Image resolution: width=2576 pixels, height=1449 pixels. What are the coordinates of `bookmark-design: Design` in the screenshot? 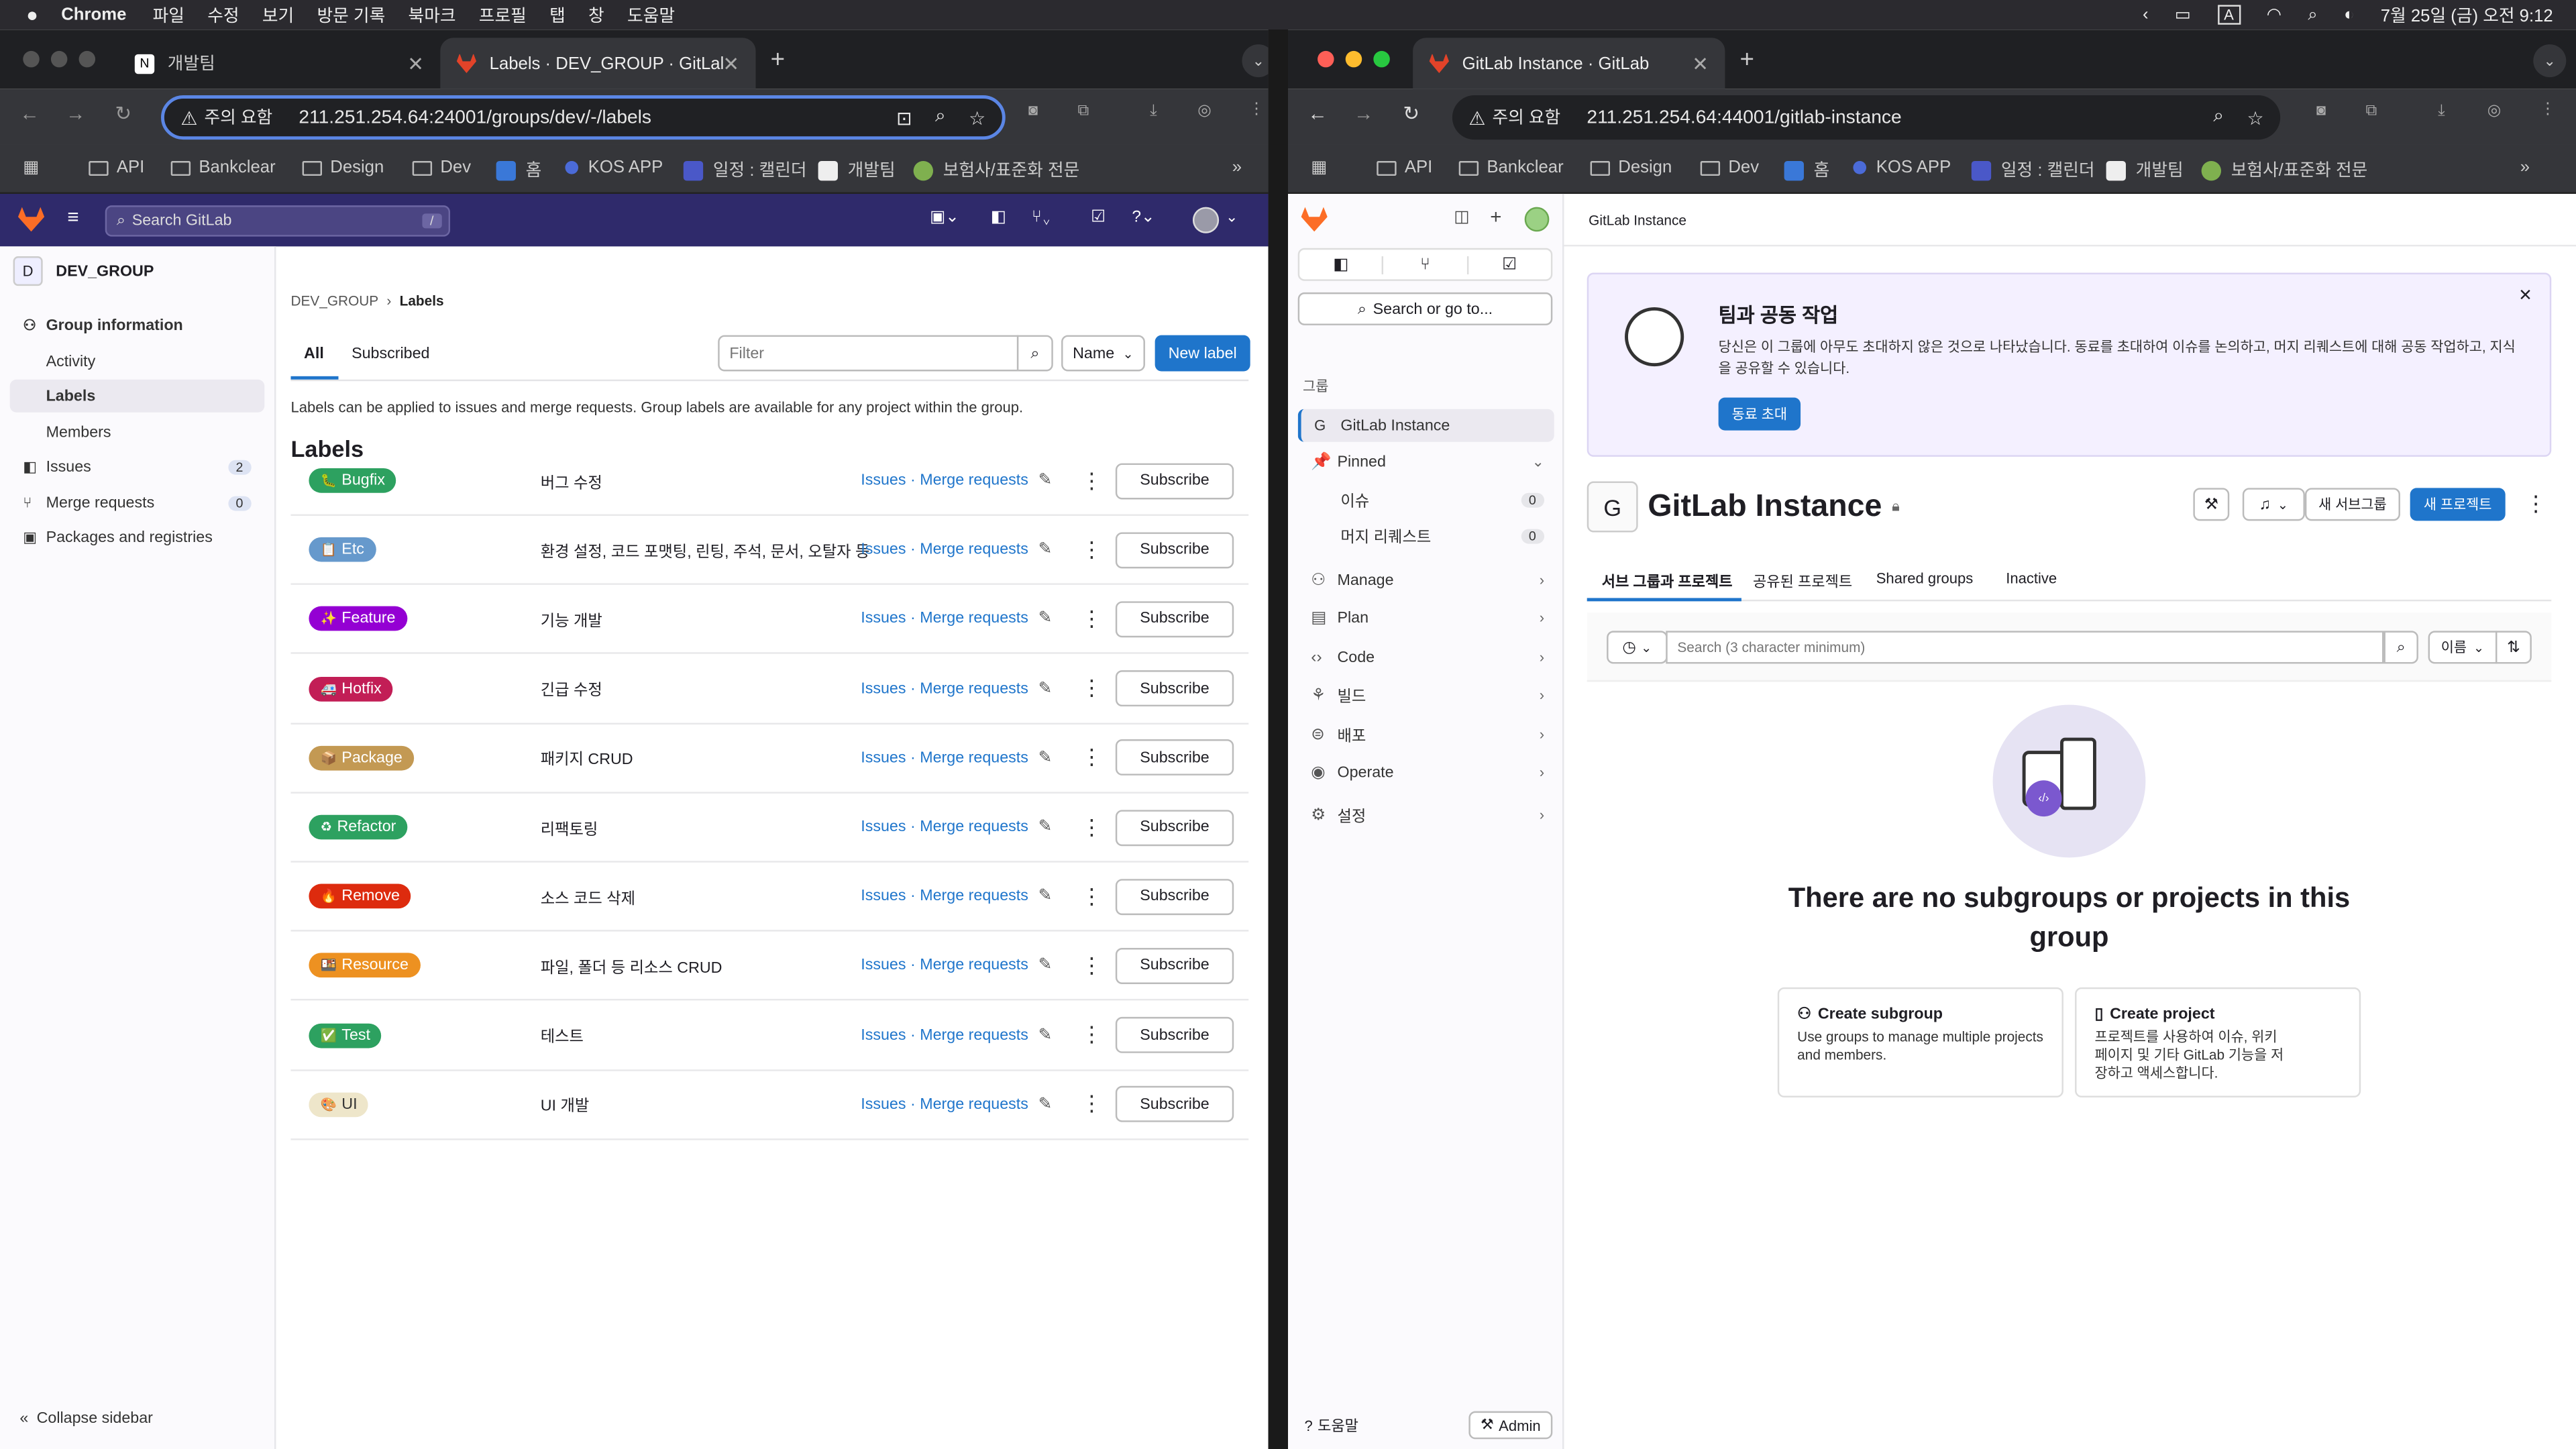 It's located at (343, 167).